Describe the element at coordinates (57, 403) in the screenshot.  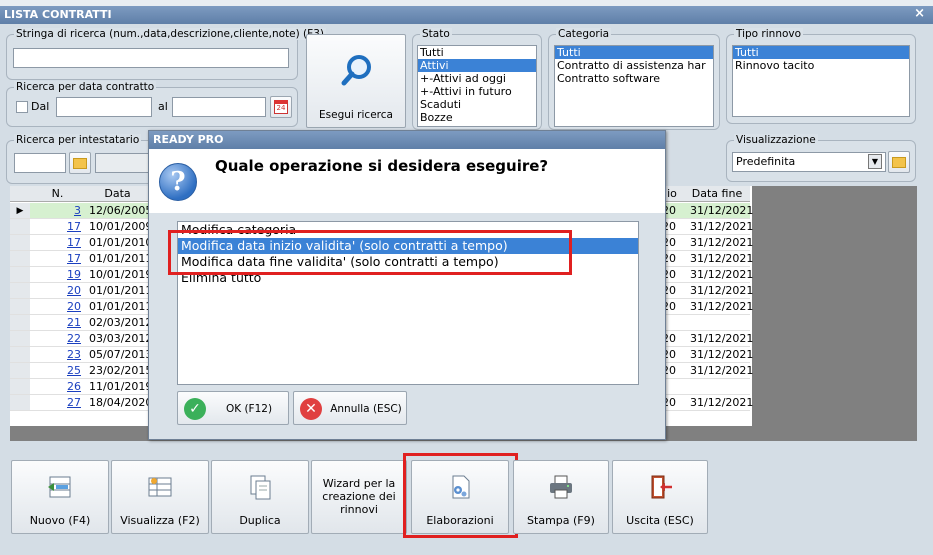
I see `cell-number: 27` at that location.